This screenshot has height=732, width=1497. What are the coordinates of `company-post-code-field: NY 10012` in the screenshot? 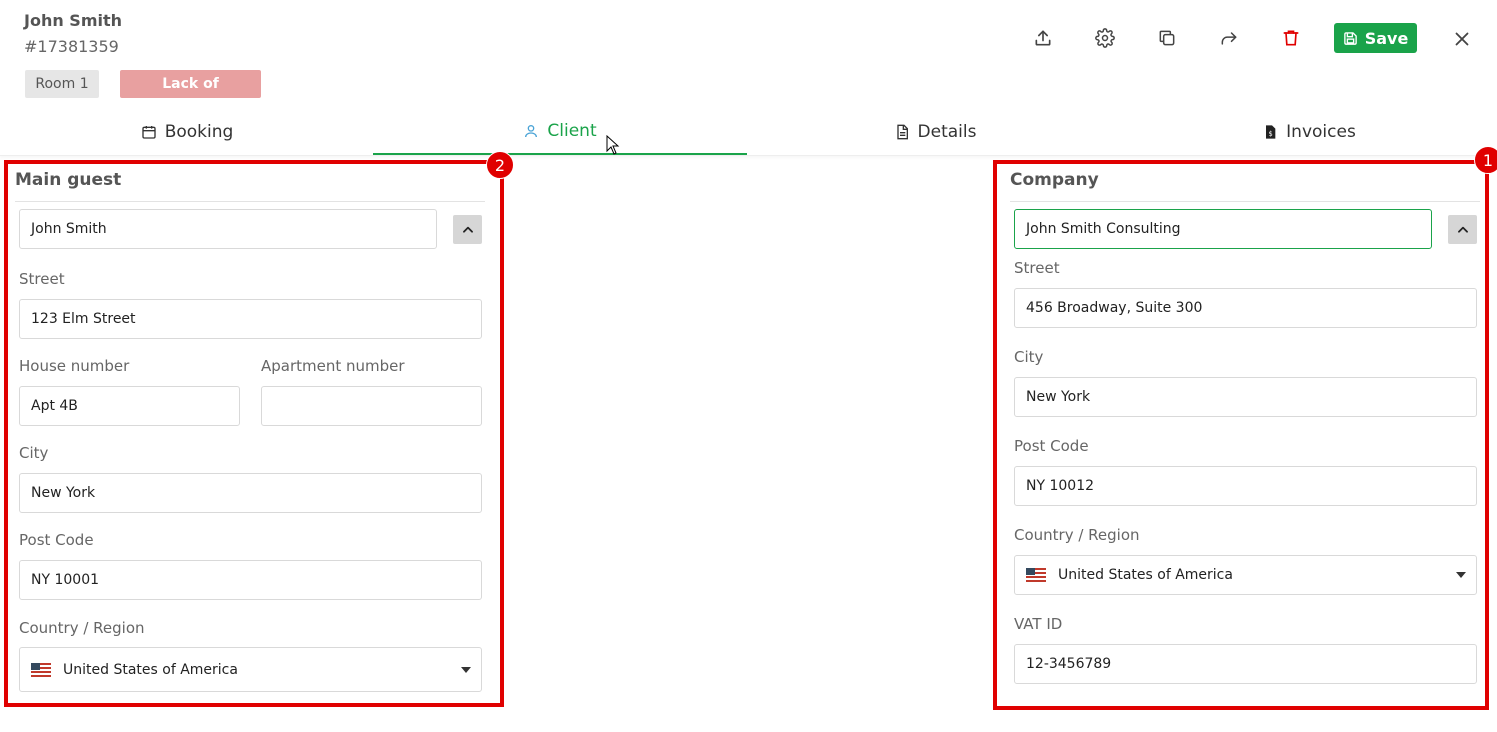 It's located at (1245, 486).